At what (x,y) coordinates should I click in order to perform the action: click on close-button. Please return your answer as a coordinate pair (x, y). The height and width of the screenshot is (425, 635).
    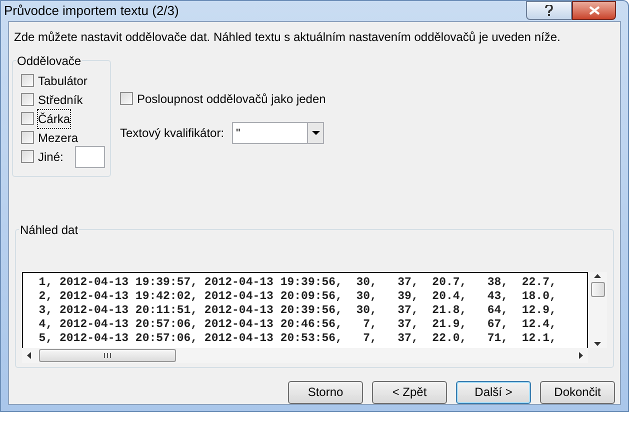
    Looking at the image, I should click on (594, 10).